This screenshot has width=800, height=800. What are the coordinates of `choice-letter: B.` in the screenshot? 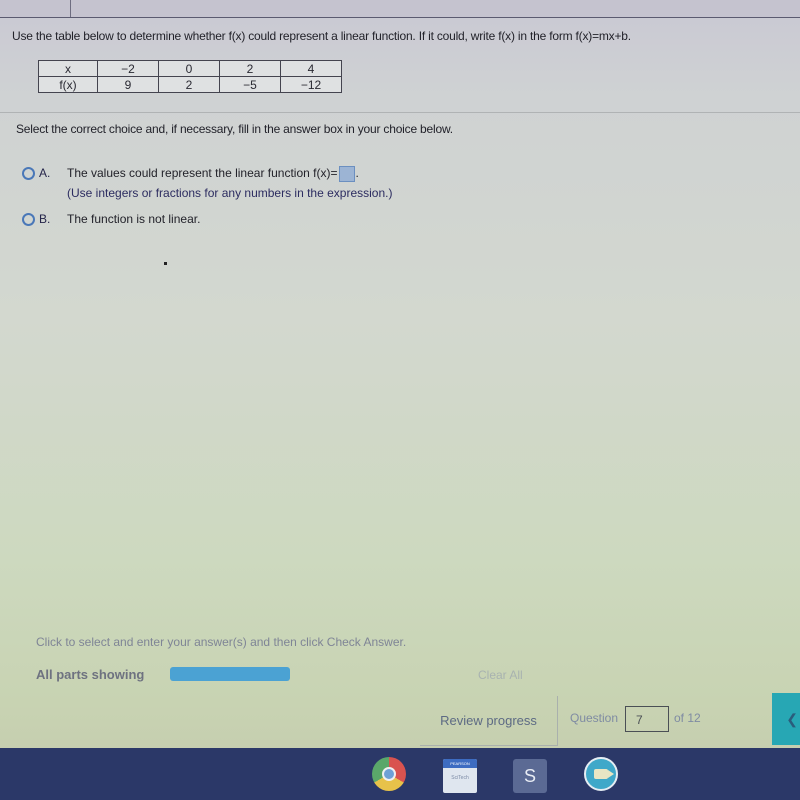 It's located at (45, 219).